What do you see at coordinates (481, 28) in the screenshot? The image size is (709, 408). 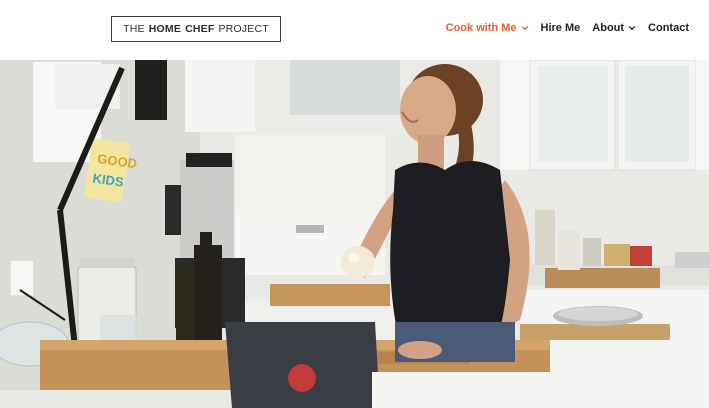 I see `nav-cook-with-me-label: Cook with Me` at bounding box center [481, 28].